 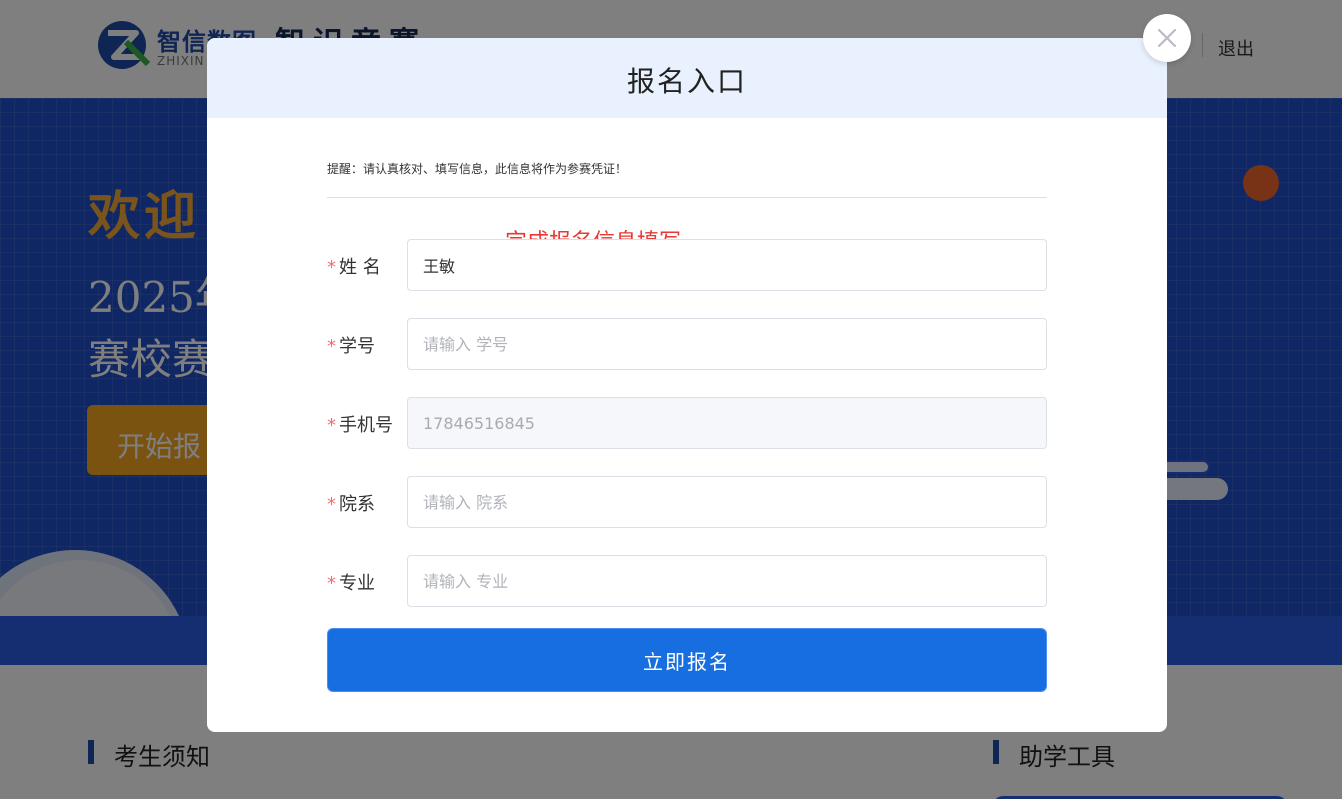 I want to click on department-label-text: 院系, so click(x=357, y=504).